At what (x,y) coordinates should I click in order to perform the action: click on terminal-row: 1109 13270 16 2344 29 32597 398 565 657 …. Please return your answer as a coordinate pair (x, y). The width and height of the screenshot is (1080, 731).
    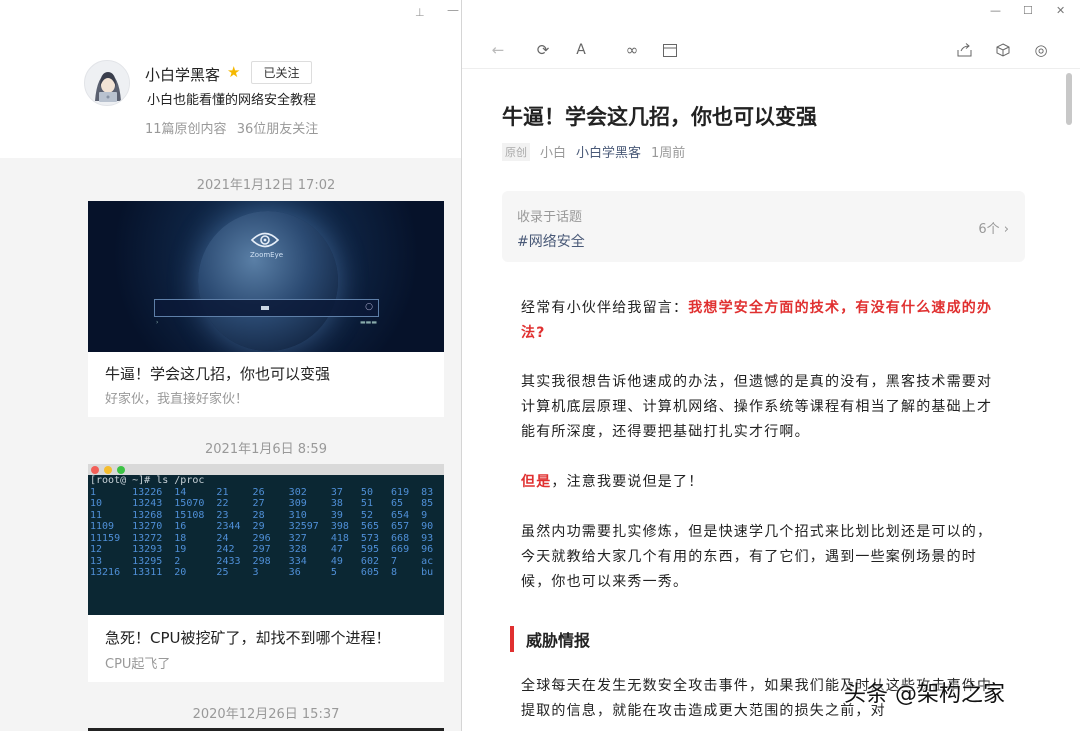
    Looking at the image, I should click on (262, 526).